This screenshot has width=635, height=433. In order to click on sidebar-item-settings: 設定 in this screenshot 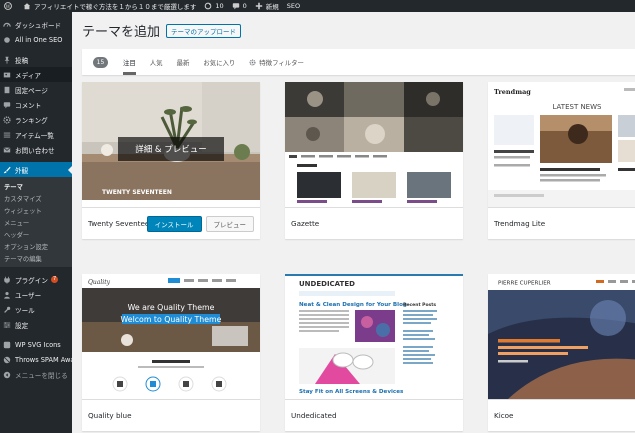, I will do `click(36, 324)`.